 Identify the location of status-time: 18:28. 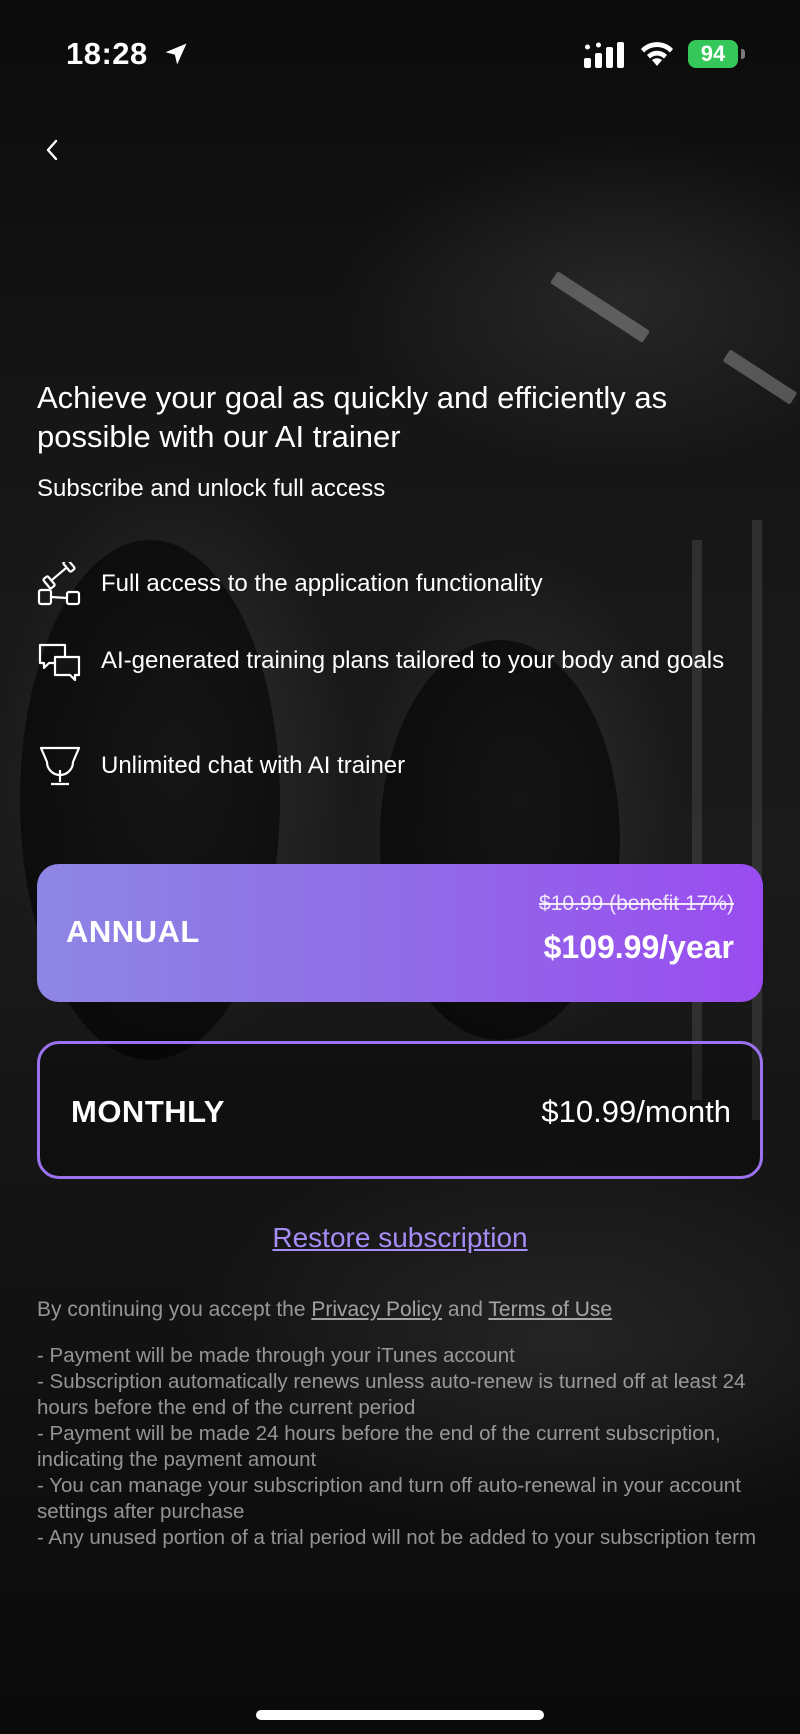
(107, 53).